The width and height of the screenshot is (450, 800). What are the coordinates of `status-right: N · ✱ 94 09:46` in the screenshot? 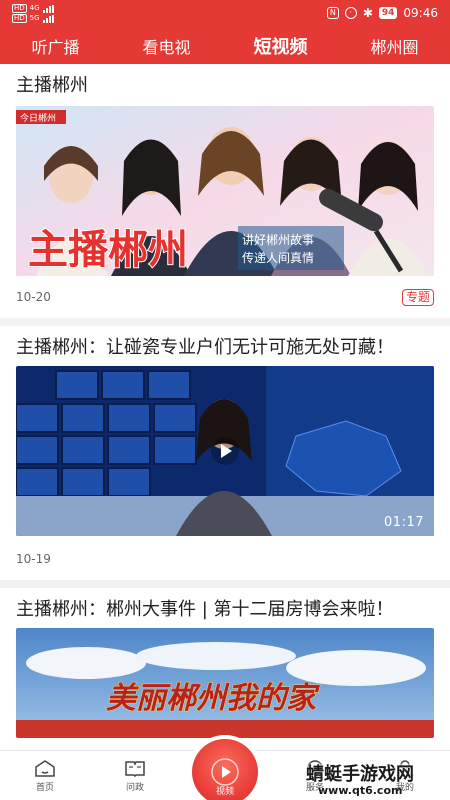 It's located at (382, 13).